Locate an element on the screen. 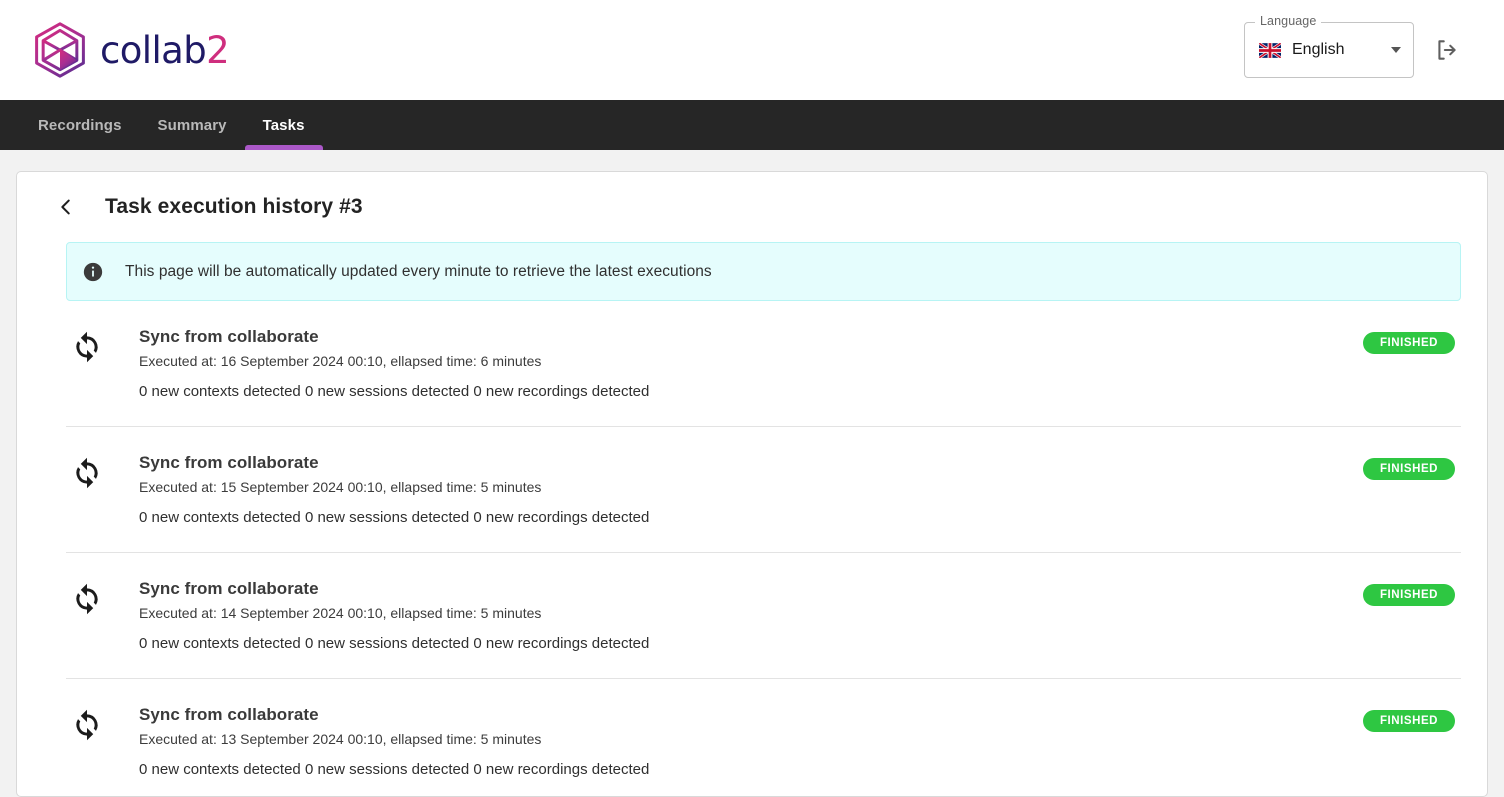 Image resolution: width=1504 pixels, height=797 pixels. tab-recordings: Recordings is located at coordinates (80, 125).